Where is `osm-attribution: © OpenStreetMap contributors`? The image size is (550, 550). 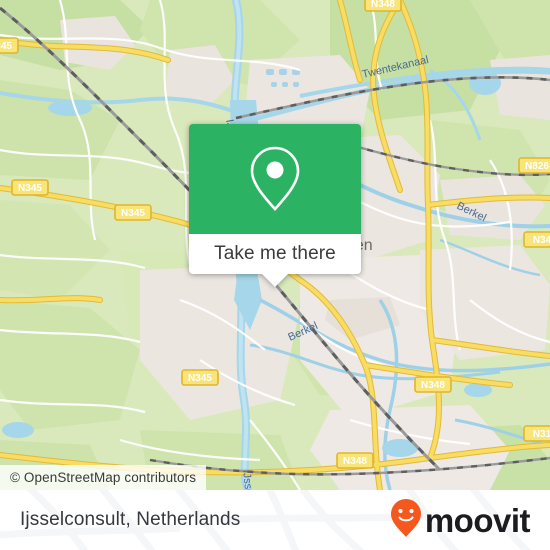
osm-attribution: © OpenStreetMap contributors is located at coordinates (103, 477).